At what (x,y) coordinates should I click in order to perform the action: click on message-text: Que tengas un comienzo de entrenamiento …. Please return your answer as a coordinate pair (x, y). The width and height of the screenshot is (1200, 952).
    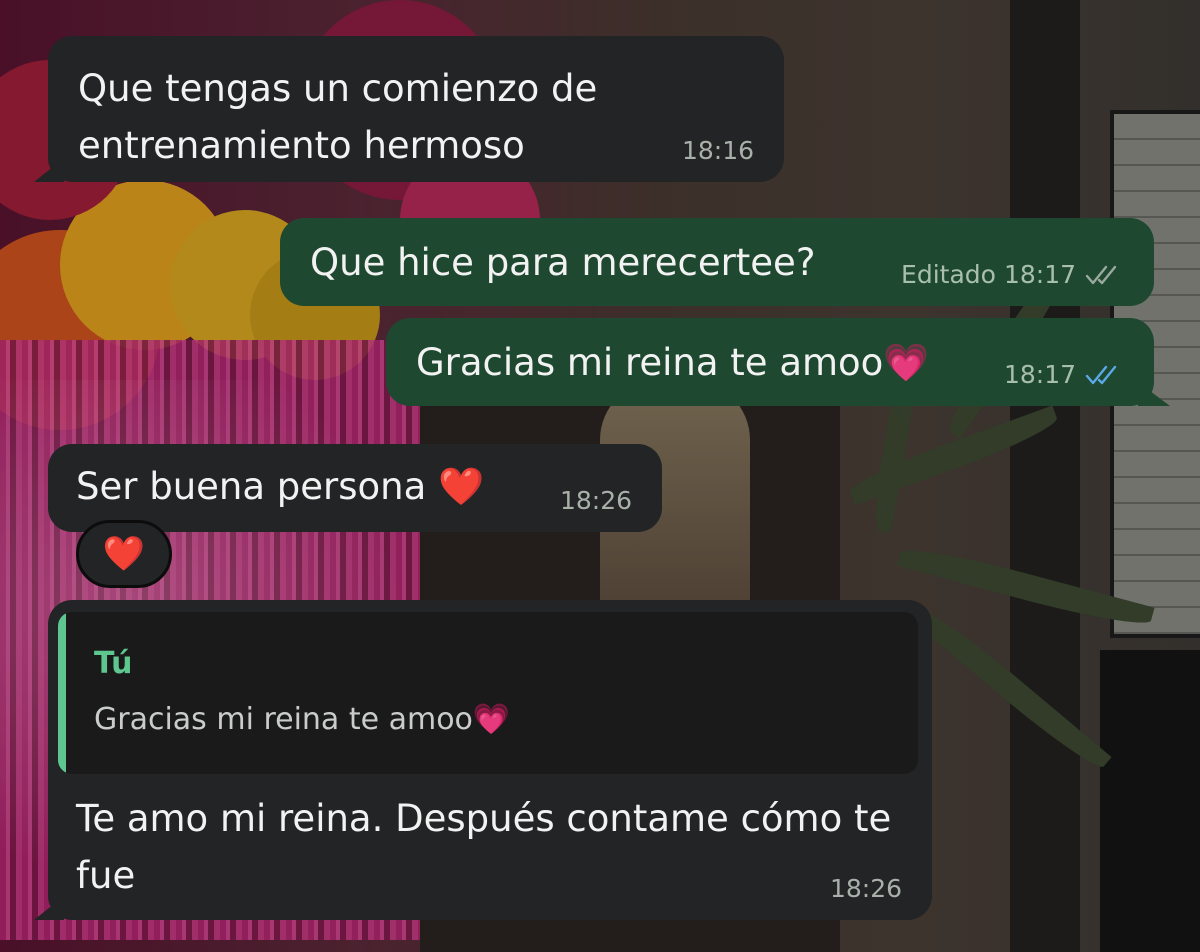
    Looking at the image, I should click on (338, 117).